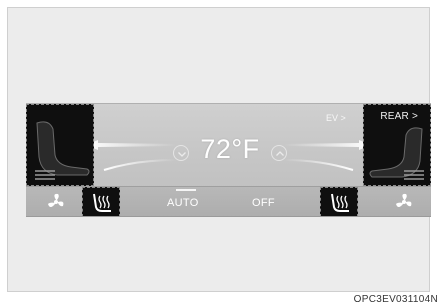  What do you see at coordinates (186, 190) in the screenshot?
I see `auto-indicator` at bounding box center [186, 190].